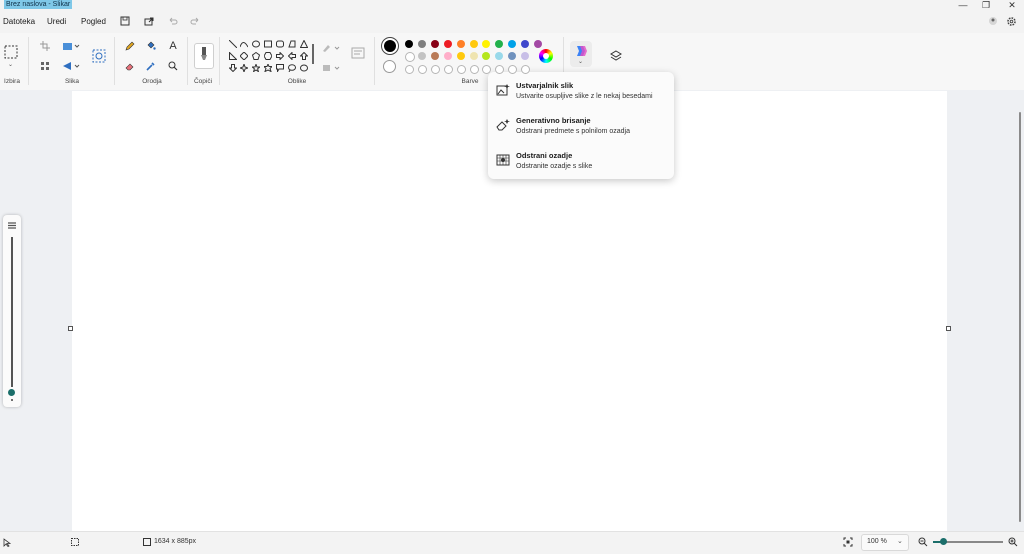 This screenshot has height=554, width=1024. Describe the element at coordinates (204, 56) in the screenshot. I see `brush-button` at that location.